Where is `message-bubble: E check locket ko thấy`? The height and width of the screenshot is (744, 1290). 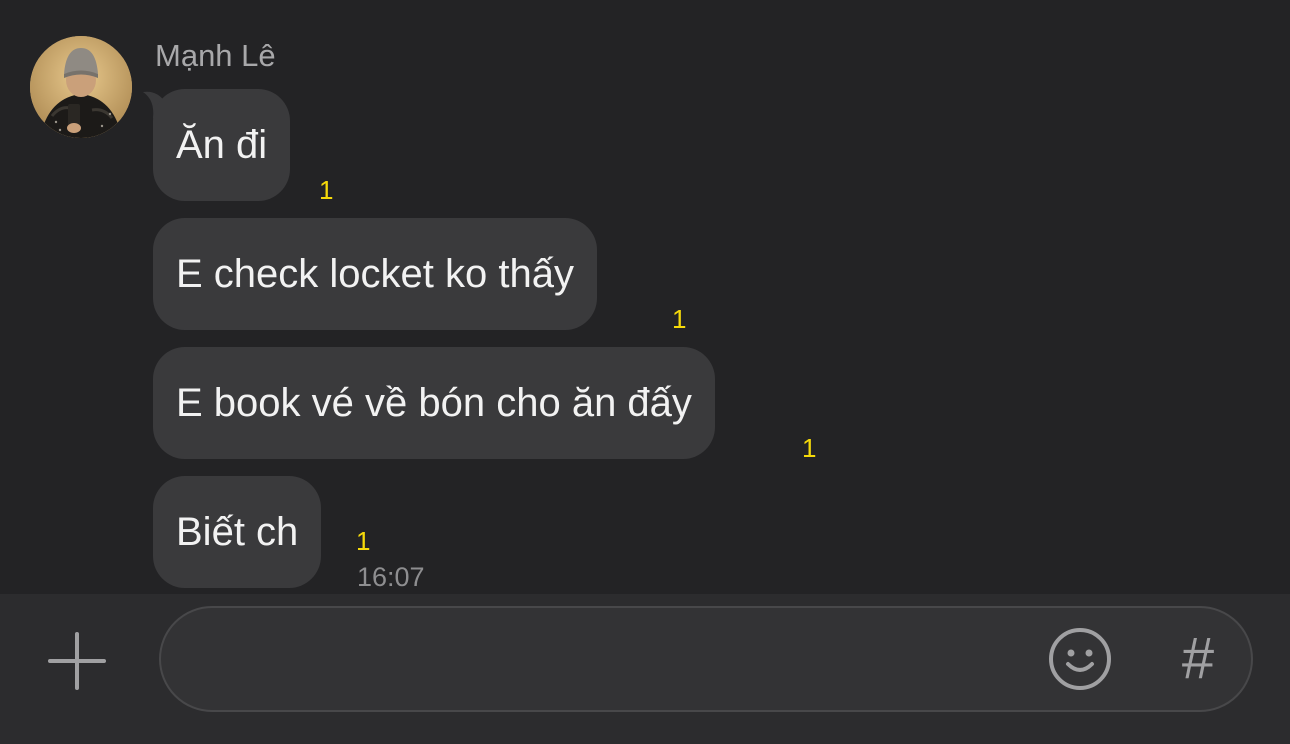
message-bubble: E check locket ko thấy is located at coordinates (375, 274).